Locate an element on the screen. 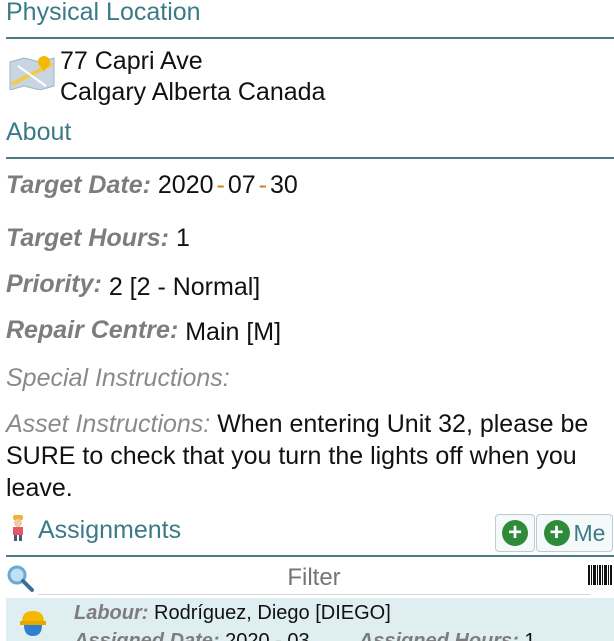  add-me-label: Me is located at coordinates (589, 532).